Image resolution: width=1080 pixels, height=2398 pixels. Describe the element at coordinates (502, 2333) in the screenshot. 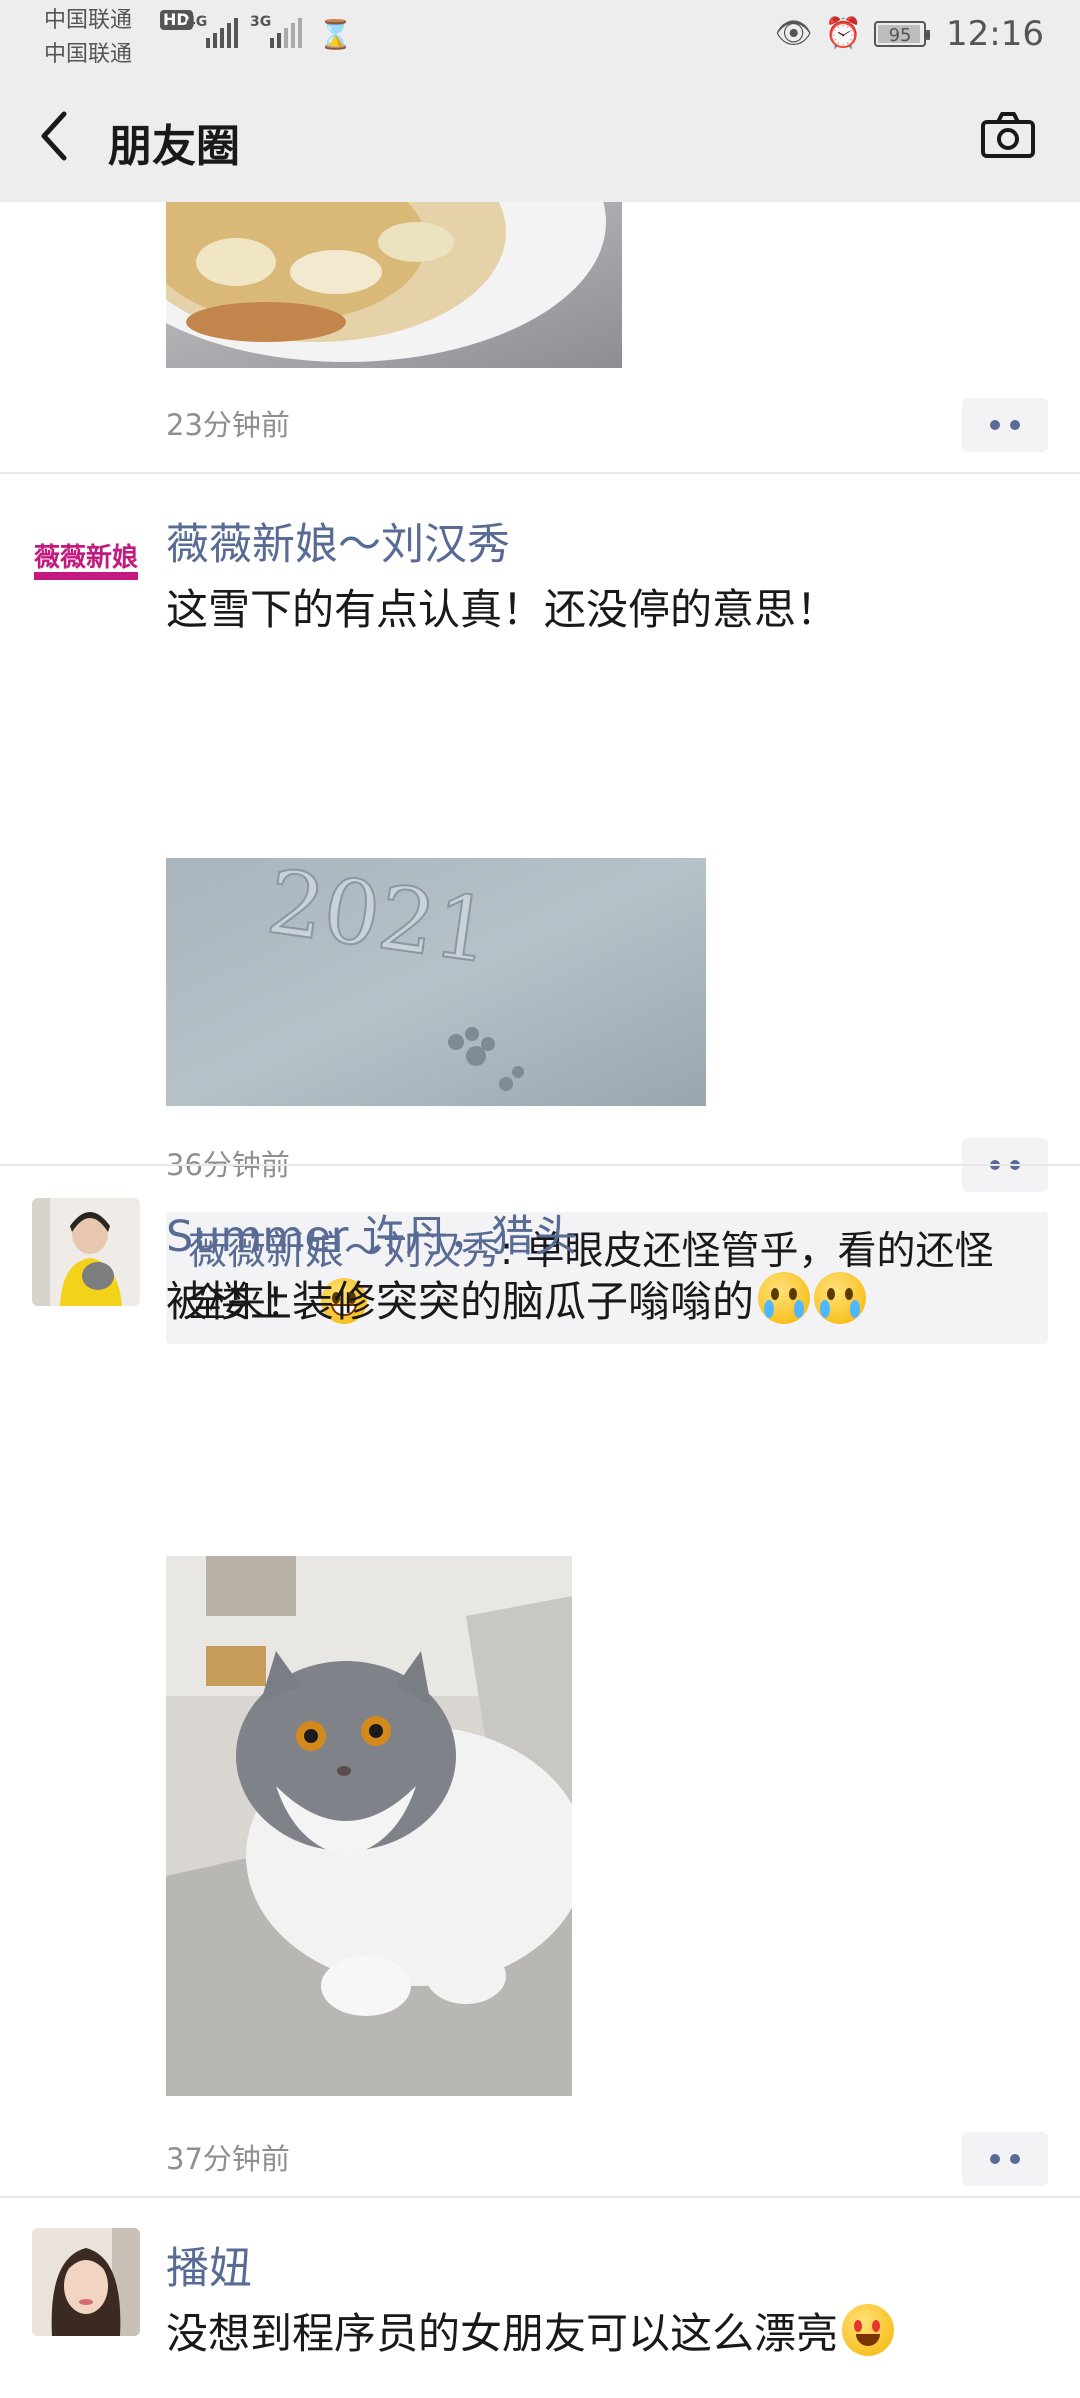

I see `post-text-content: 没想到程序员的女朋友可以这么漂亮` at that location.